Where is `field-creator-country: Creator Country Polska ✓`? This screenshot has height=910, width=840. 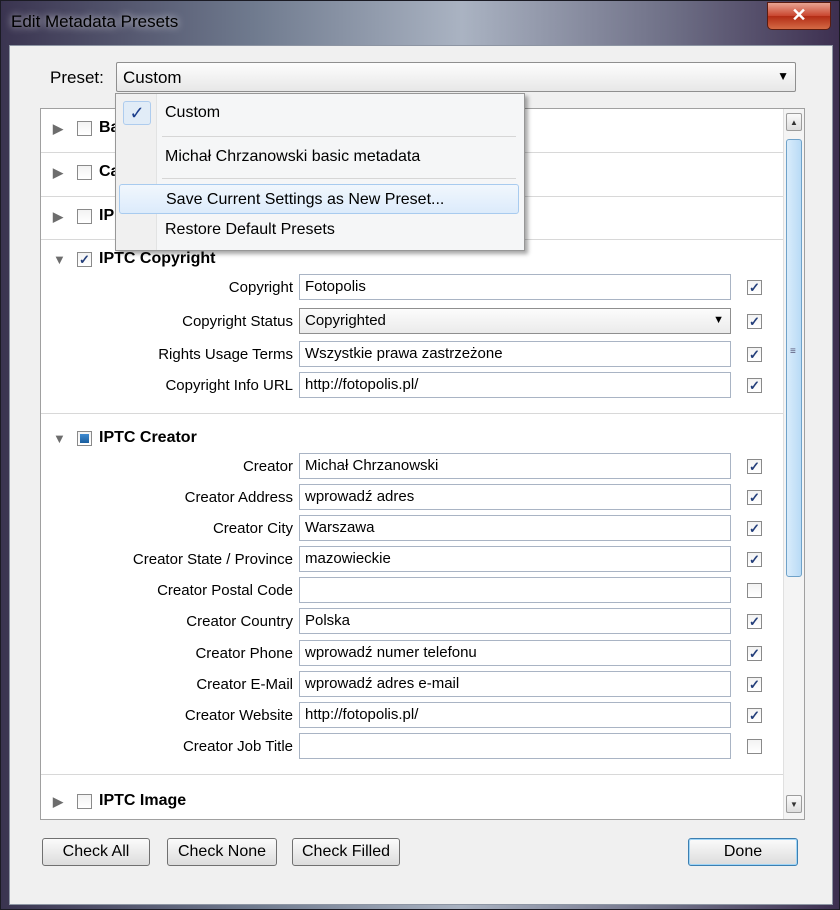 field-creator-country: Creator Country Polska ✓ is located at coordinates (412, 622).